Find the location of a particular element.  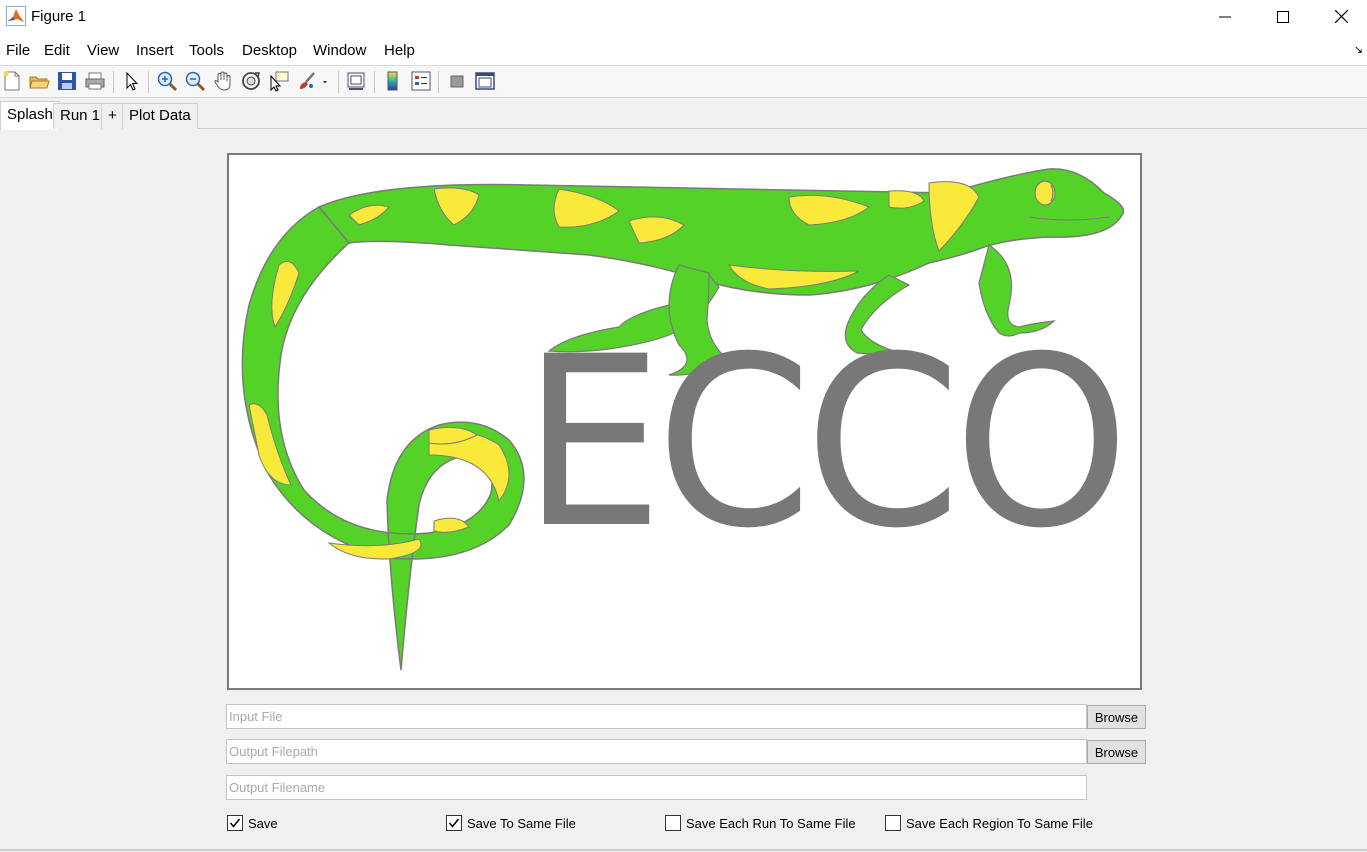

ecco-logo-text: ECCO is located at coordinates (822, 443).